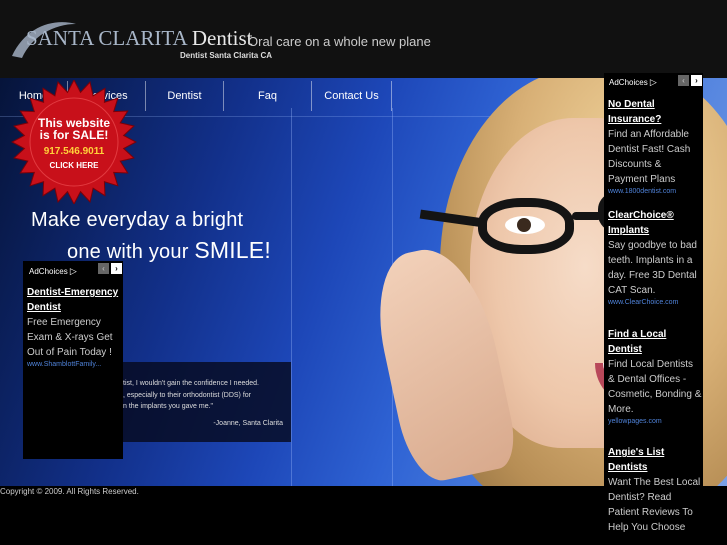  What do you see at coordinates (339, 41) in the screenshot?
I see `site-tagline: Oral care on a whole new plane` at bounding box center [339, 41].